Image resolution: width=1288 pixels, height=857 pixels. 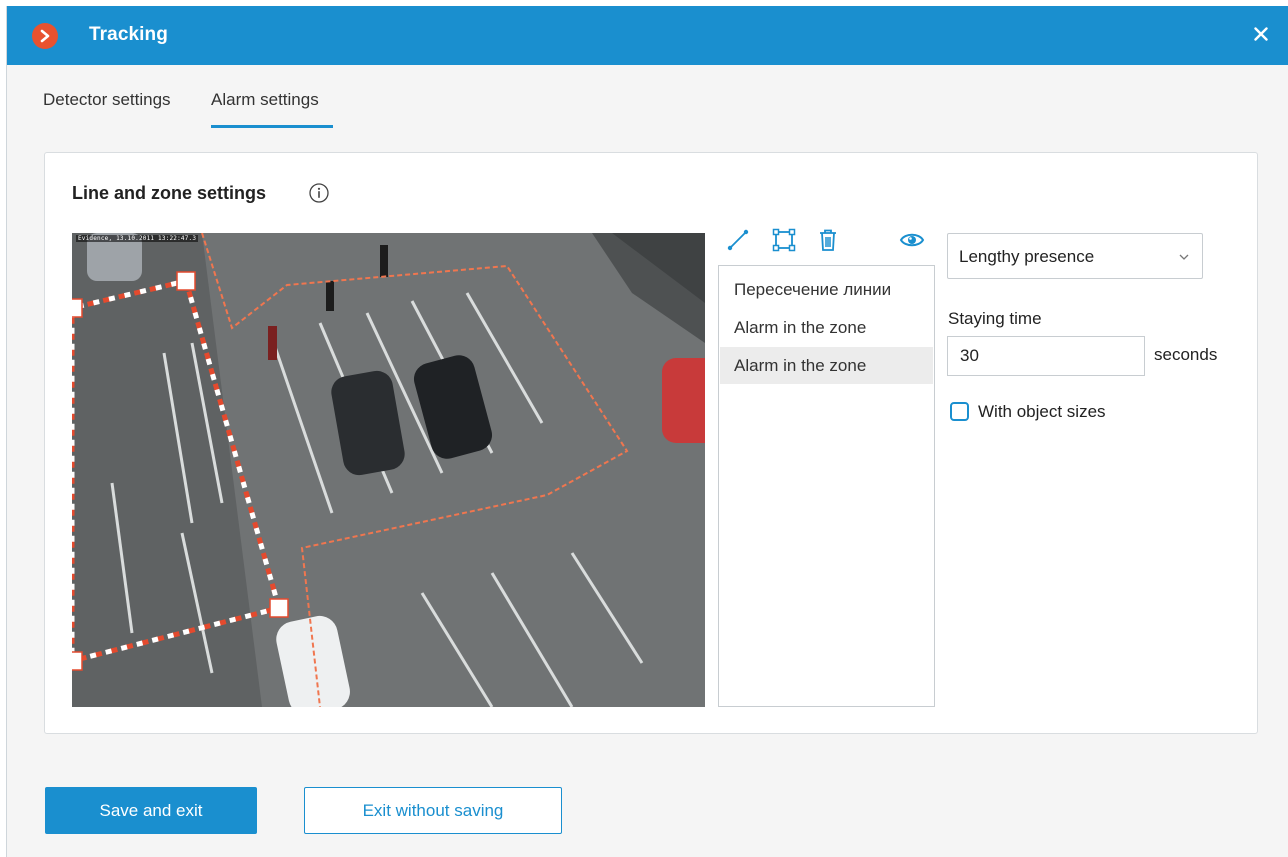 What do you see at coordinates (826, 327) in the screenshot?
I see `list-item: Alarm in the zone` at bounding box center [826, 327].